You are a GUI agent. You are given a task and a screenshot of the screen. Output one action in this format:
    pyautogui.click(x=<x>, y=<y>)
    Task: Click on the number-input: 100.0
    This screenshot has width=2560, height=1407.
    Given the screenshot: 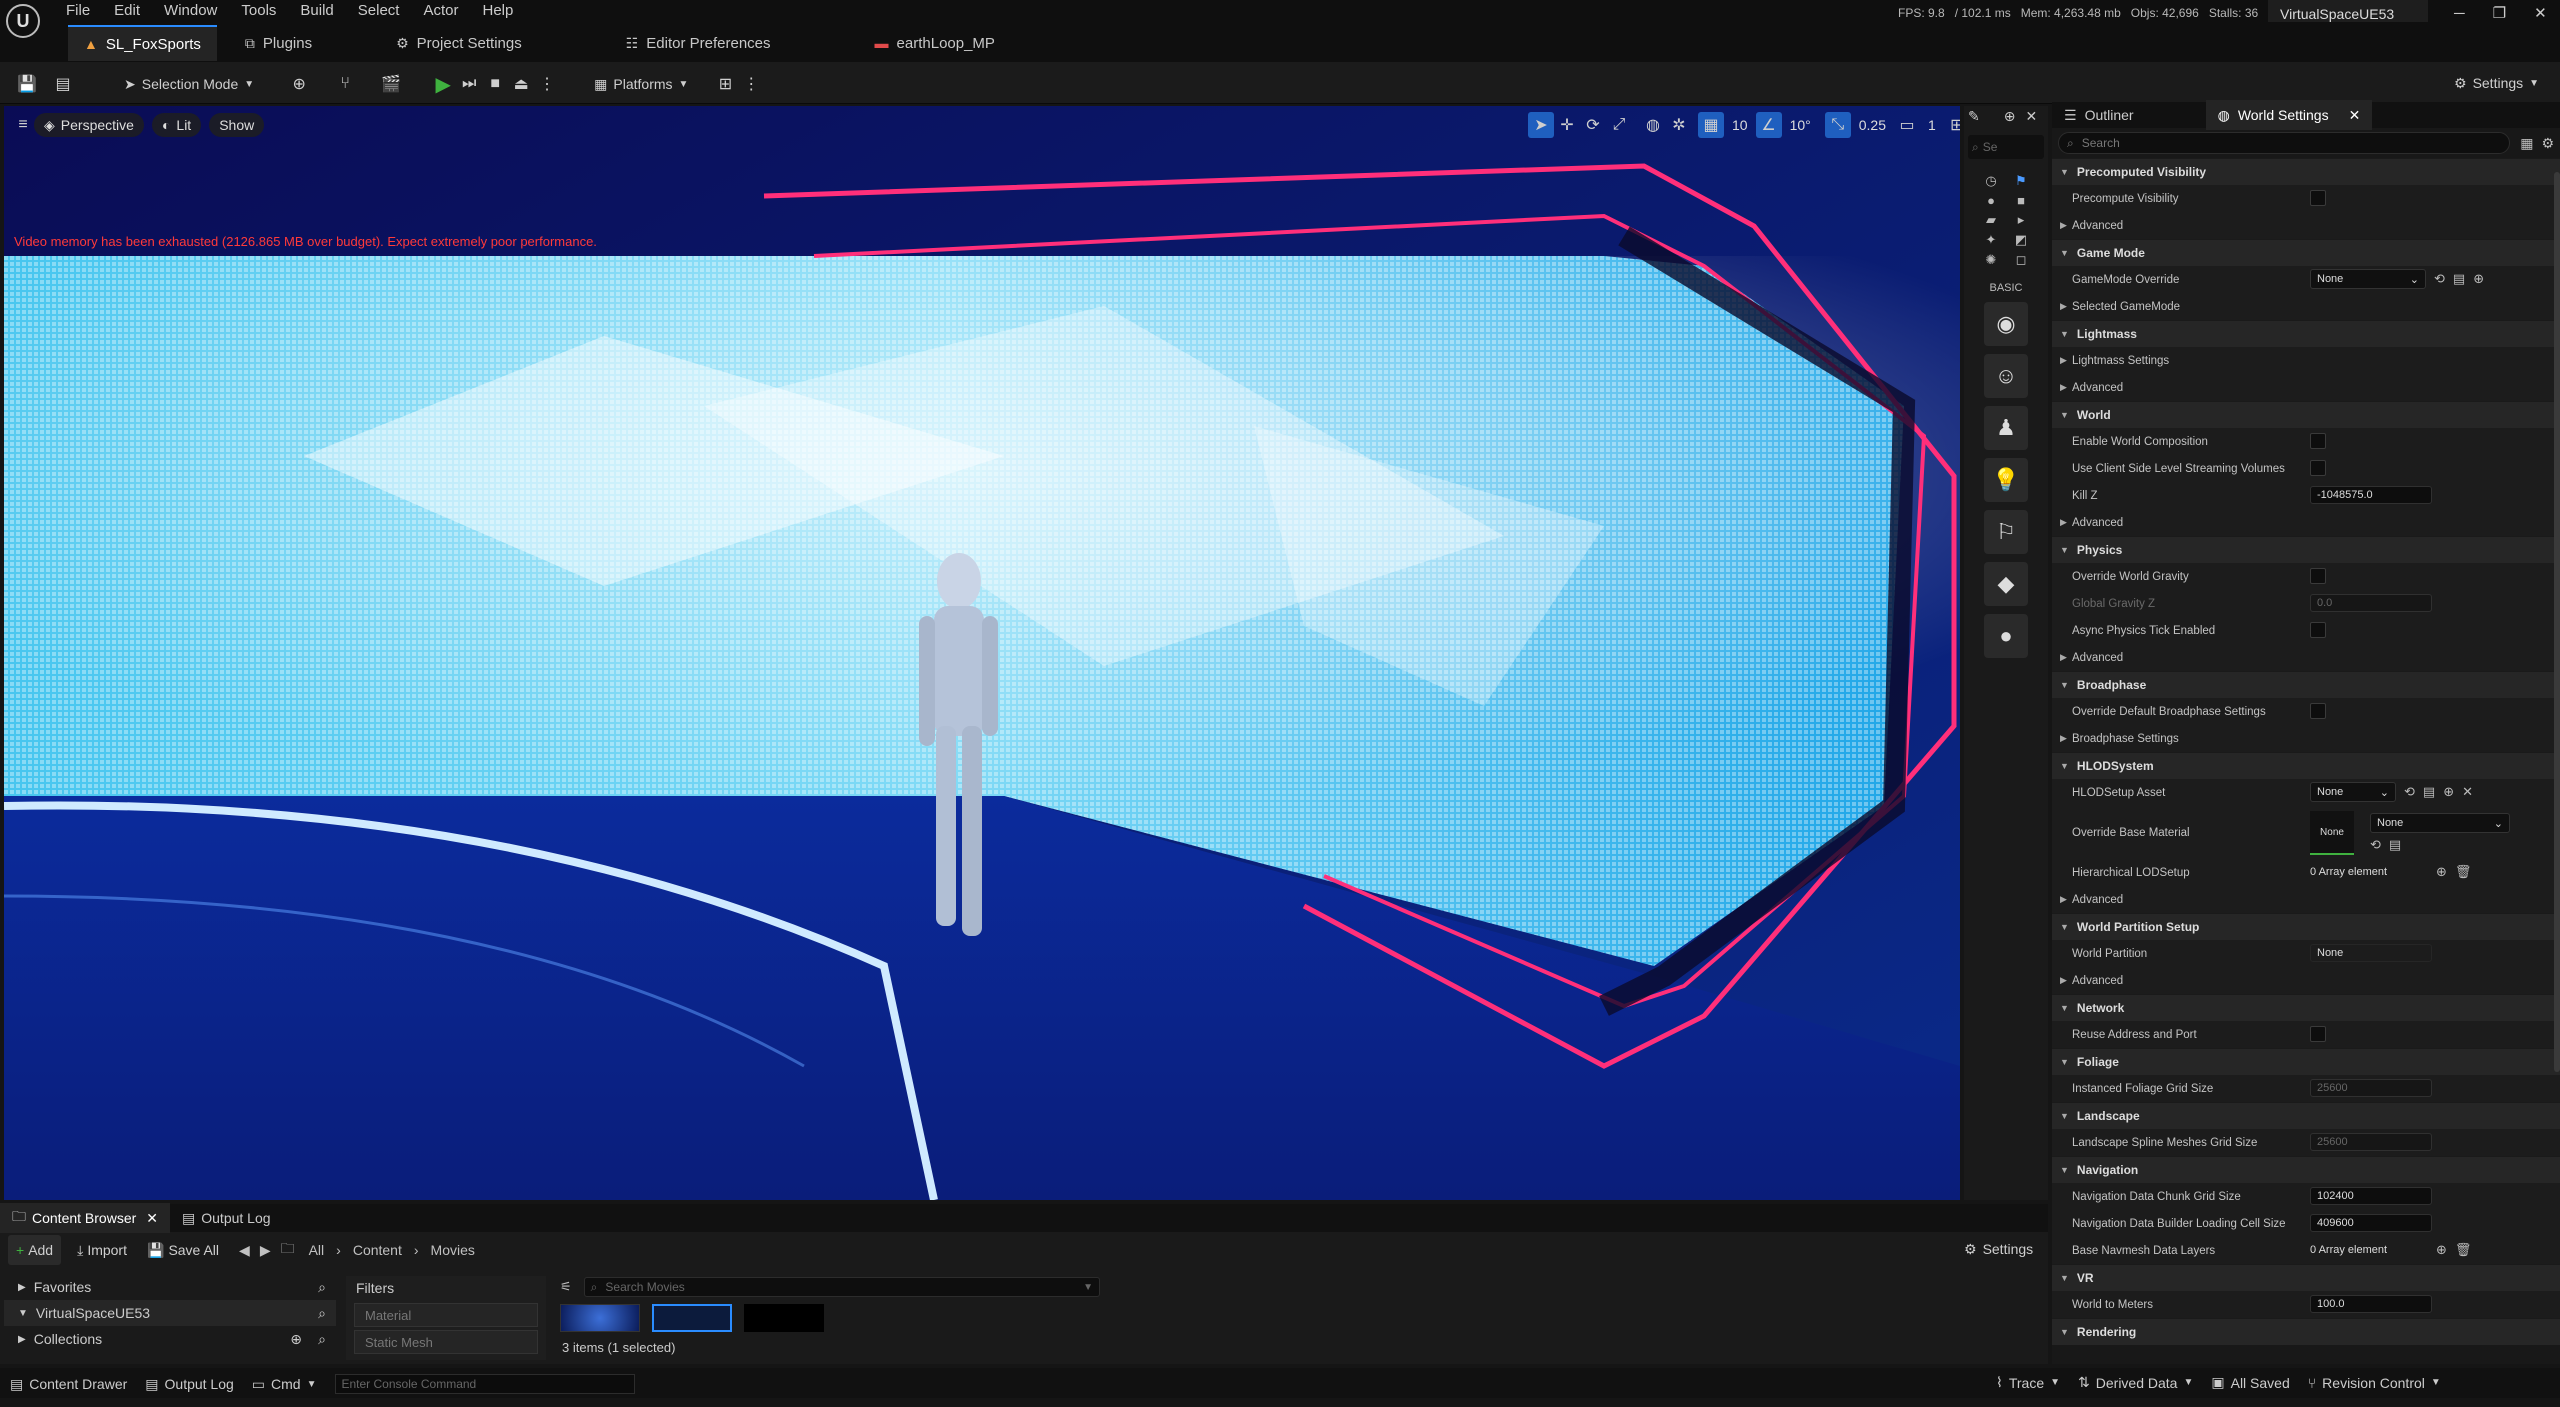 What is the action you would take?
    pyautogui.click(x=2371, y=1304)
    